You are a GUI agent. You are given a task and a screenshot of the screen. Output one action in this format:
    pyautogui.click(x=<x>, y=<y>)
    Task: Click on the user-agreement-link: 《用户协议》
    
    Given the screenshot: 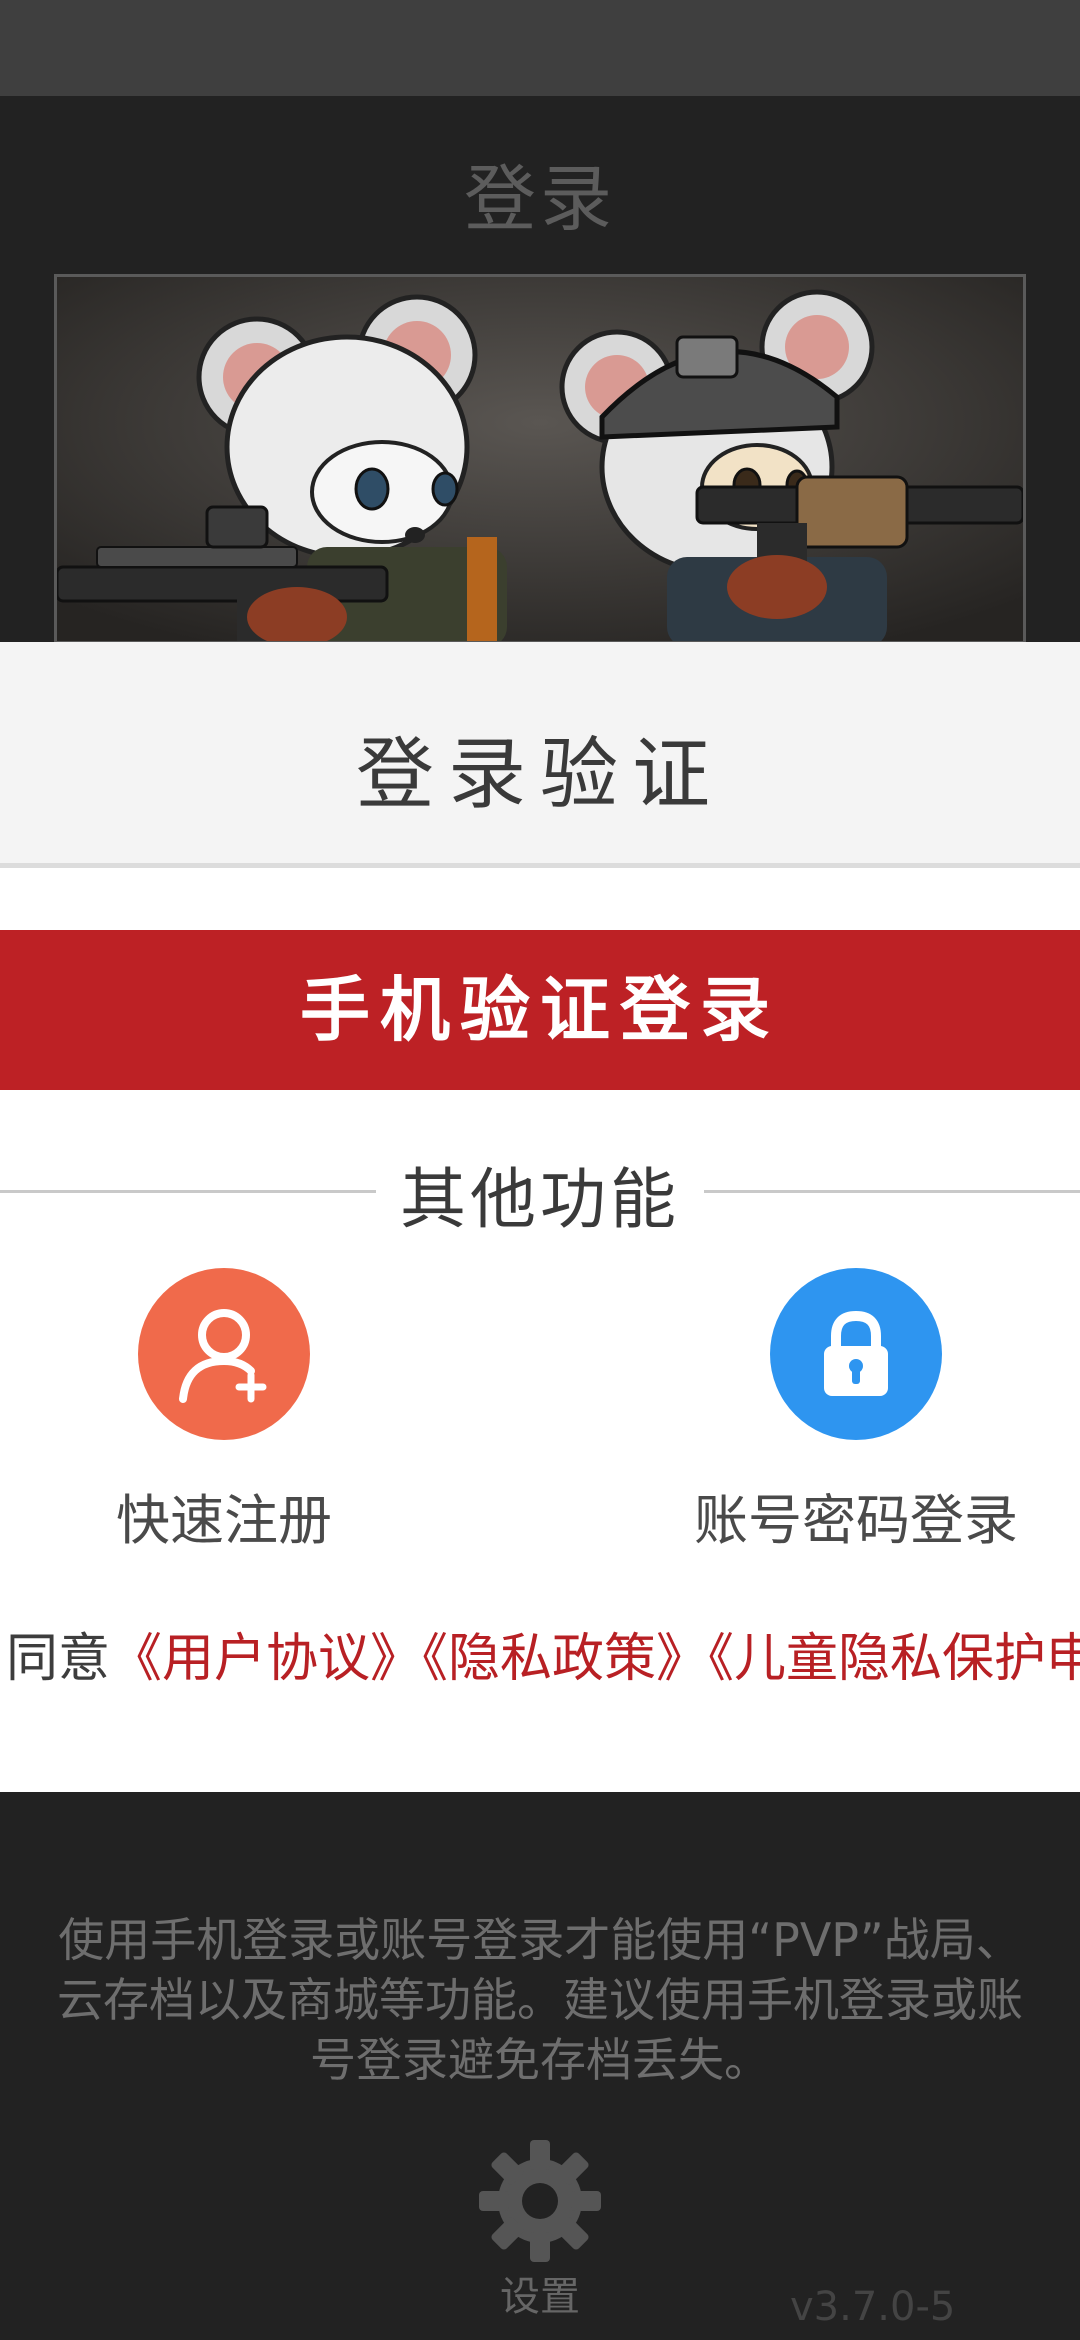 What is the action you would take?
    pyautogui.click(x=266, y=1659)
    